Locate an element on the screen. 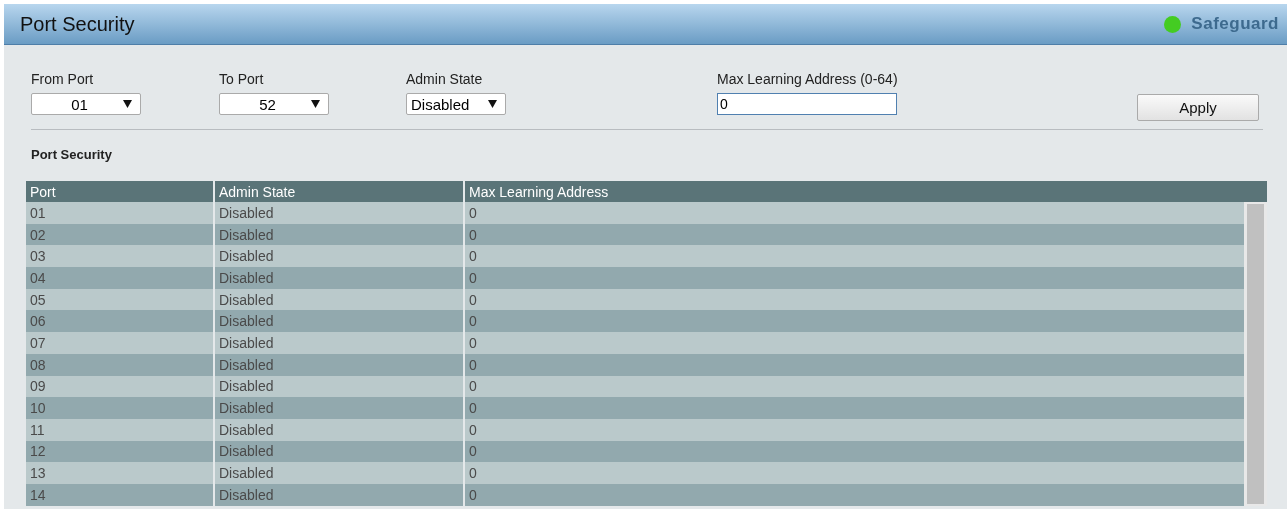 Image resolution: width=1287 pixels, height=513 pixels. table-cell-text: 14 is located at coordinates (38, 494).